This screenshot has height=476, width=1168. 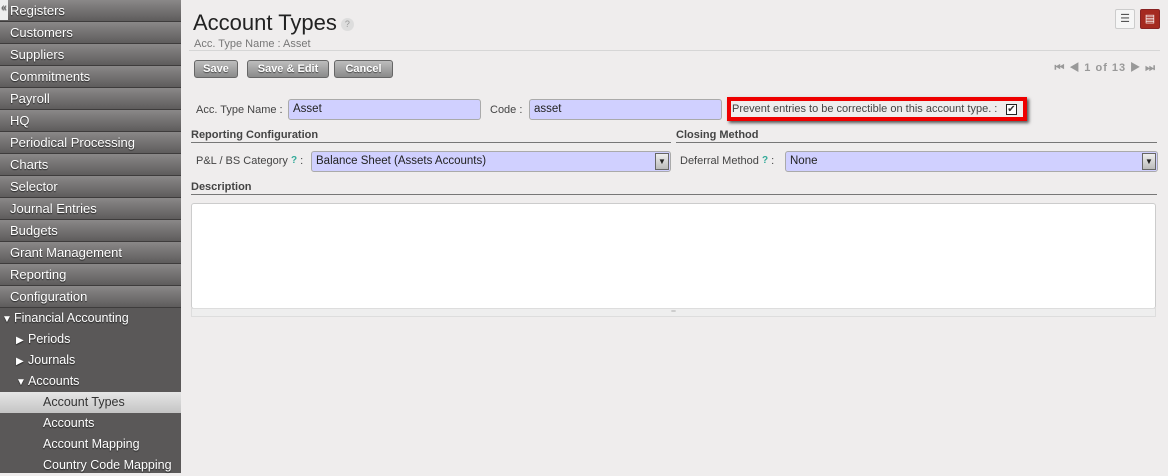 I want to click on resize-handle: ═, so click(x=673, y=312).